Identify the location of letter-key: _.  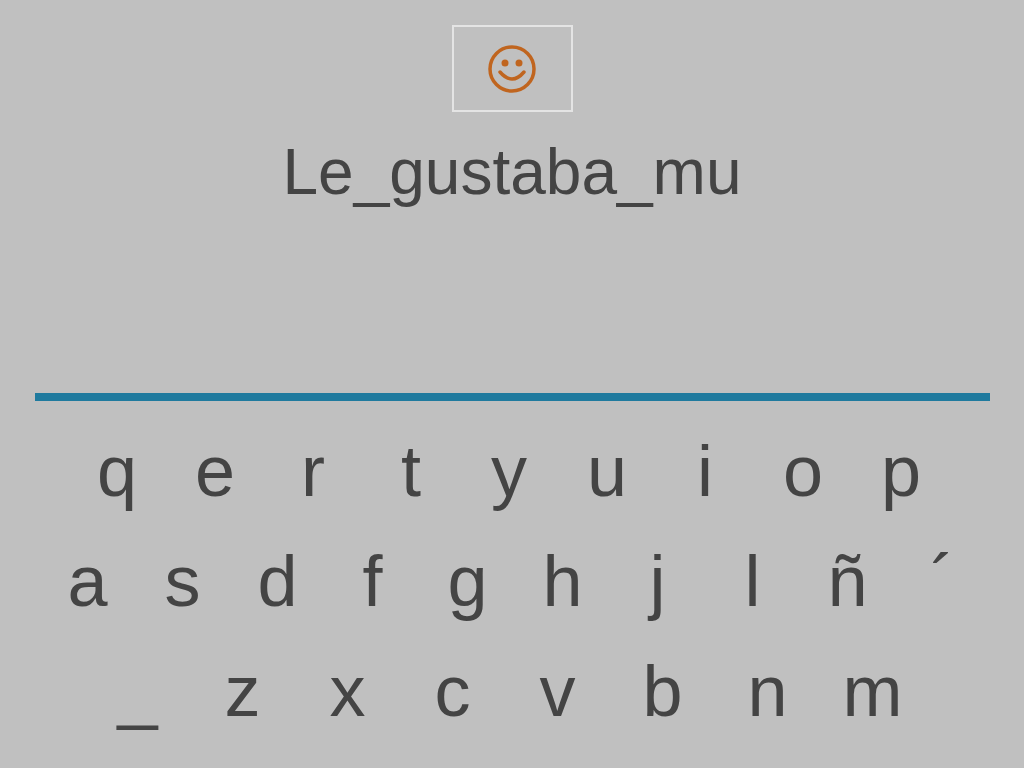
(137, 691).